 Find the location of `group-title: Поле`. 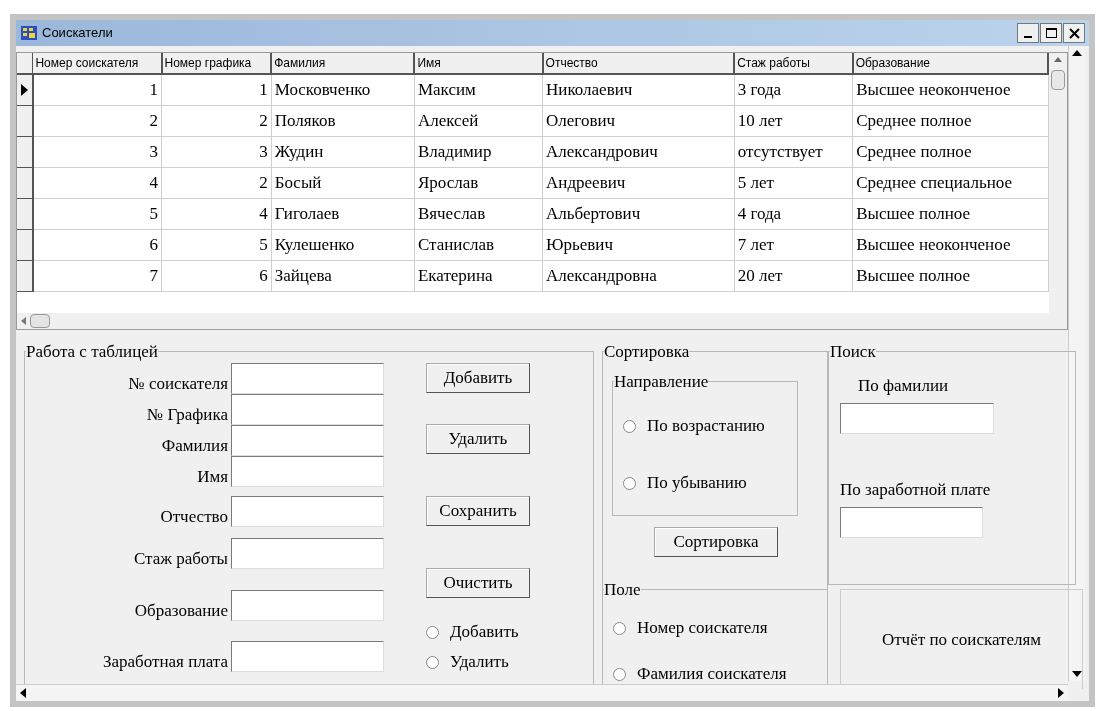

group-title: Поле is located at coordinates (622, 589).